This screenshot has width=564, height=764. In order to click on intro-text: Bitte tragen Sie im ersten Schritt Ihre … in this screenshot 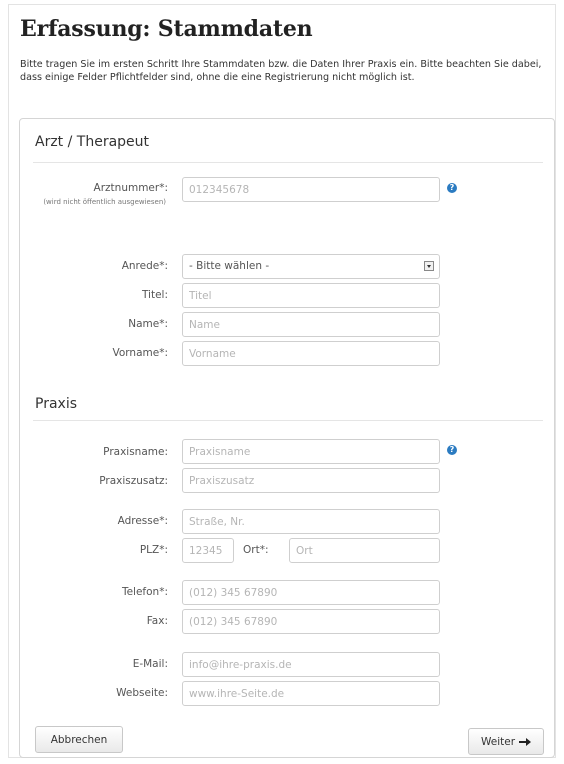, I will do `click(281, 71)`.